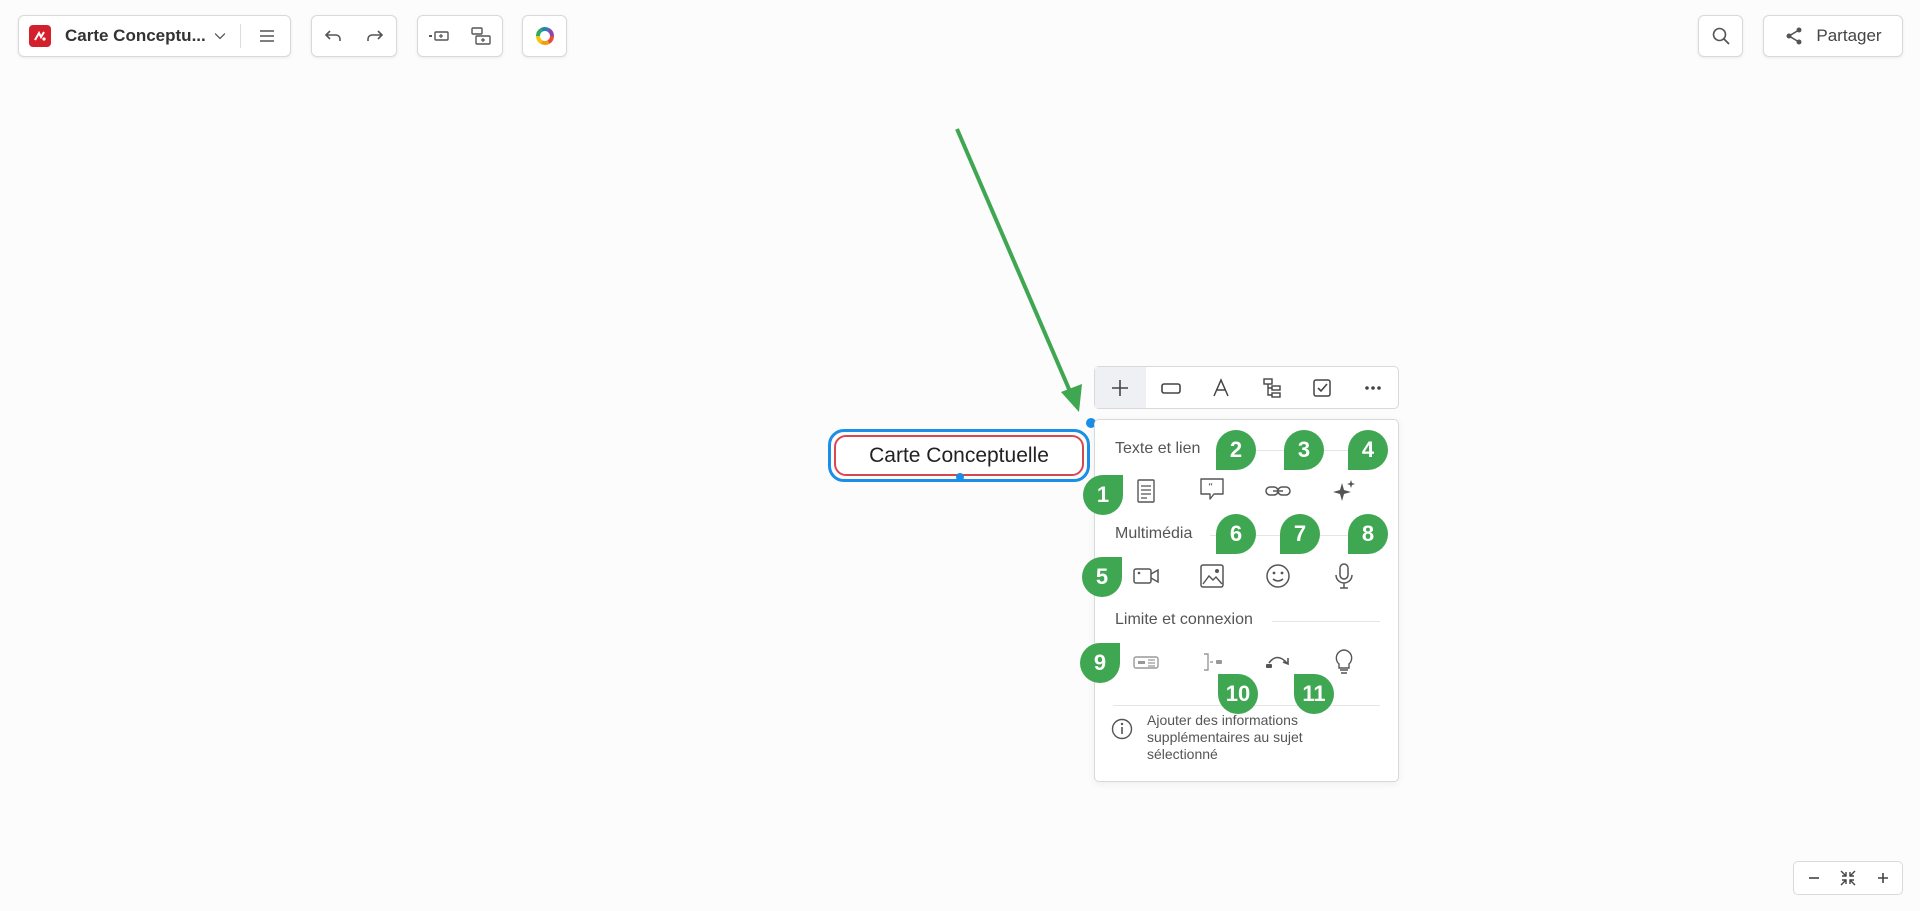 This screenshot has width=1920, height=911. Describe the element at coordinates (1278, 576) in the screenshot. I see `emoji-icon` at that location.